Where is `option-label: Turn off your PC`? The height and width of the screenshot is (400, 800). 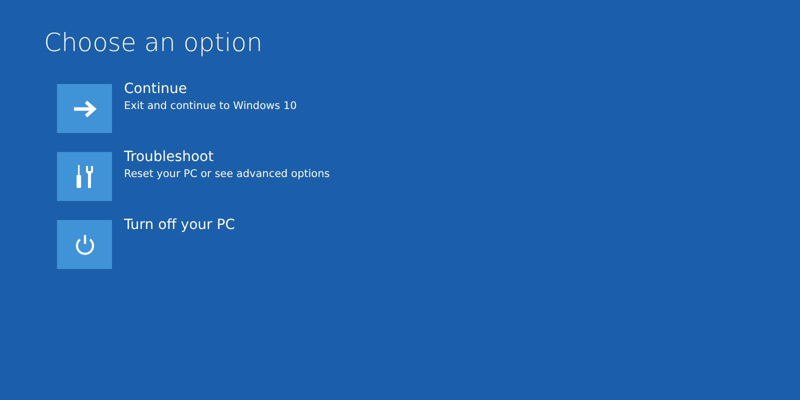 option-label: Turn off your PC is located at coordinates (179, 225).